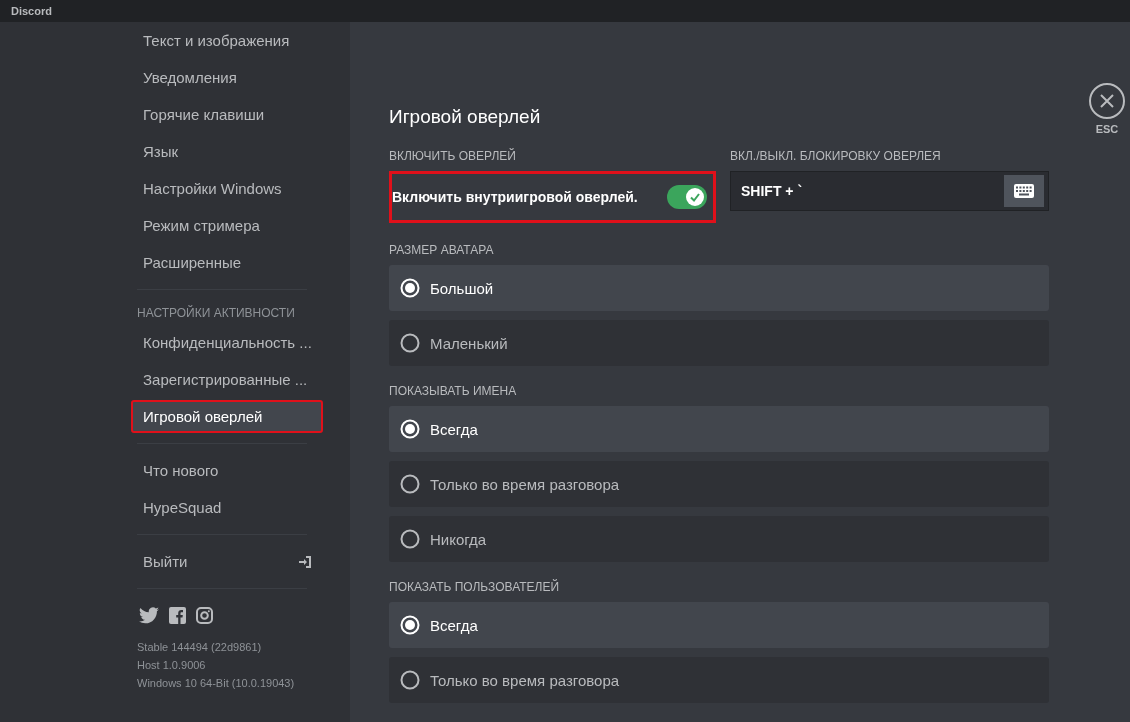 This screenshot has height=722, width=1130. What do you see at coordinates (31, 11) in the screenshot?
I see `window-title: Discord` at bounding box center [31, 11].